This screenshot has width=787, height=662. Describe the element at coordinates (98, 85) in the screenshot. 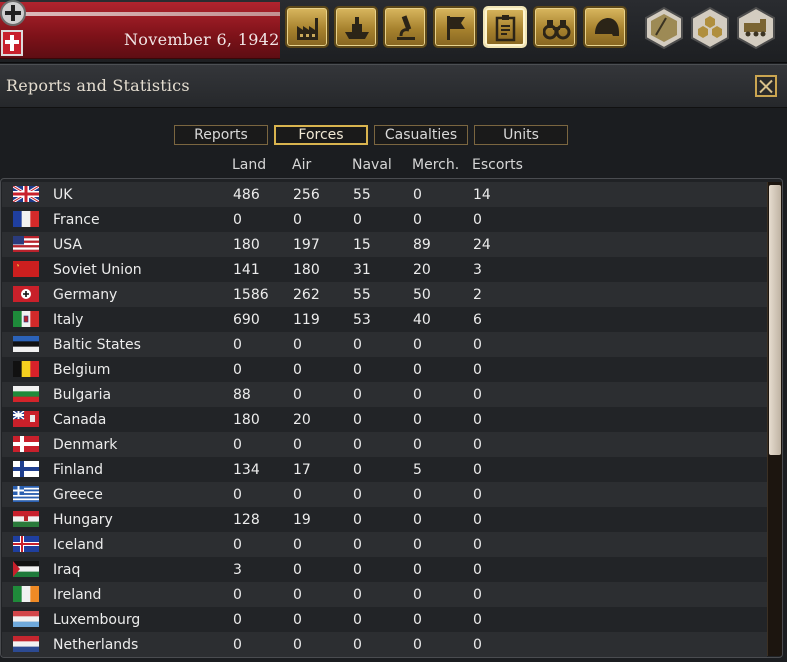

I see `panel-title: Reports and Statistics` at that location.